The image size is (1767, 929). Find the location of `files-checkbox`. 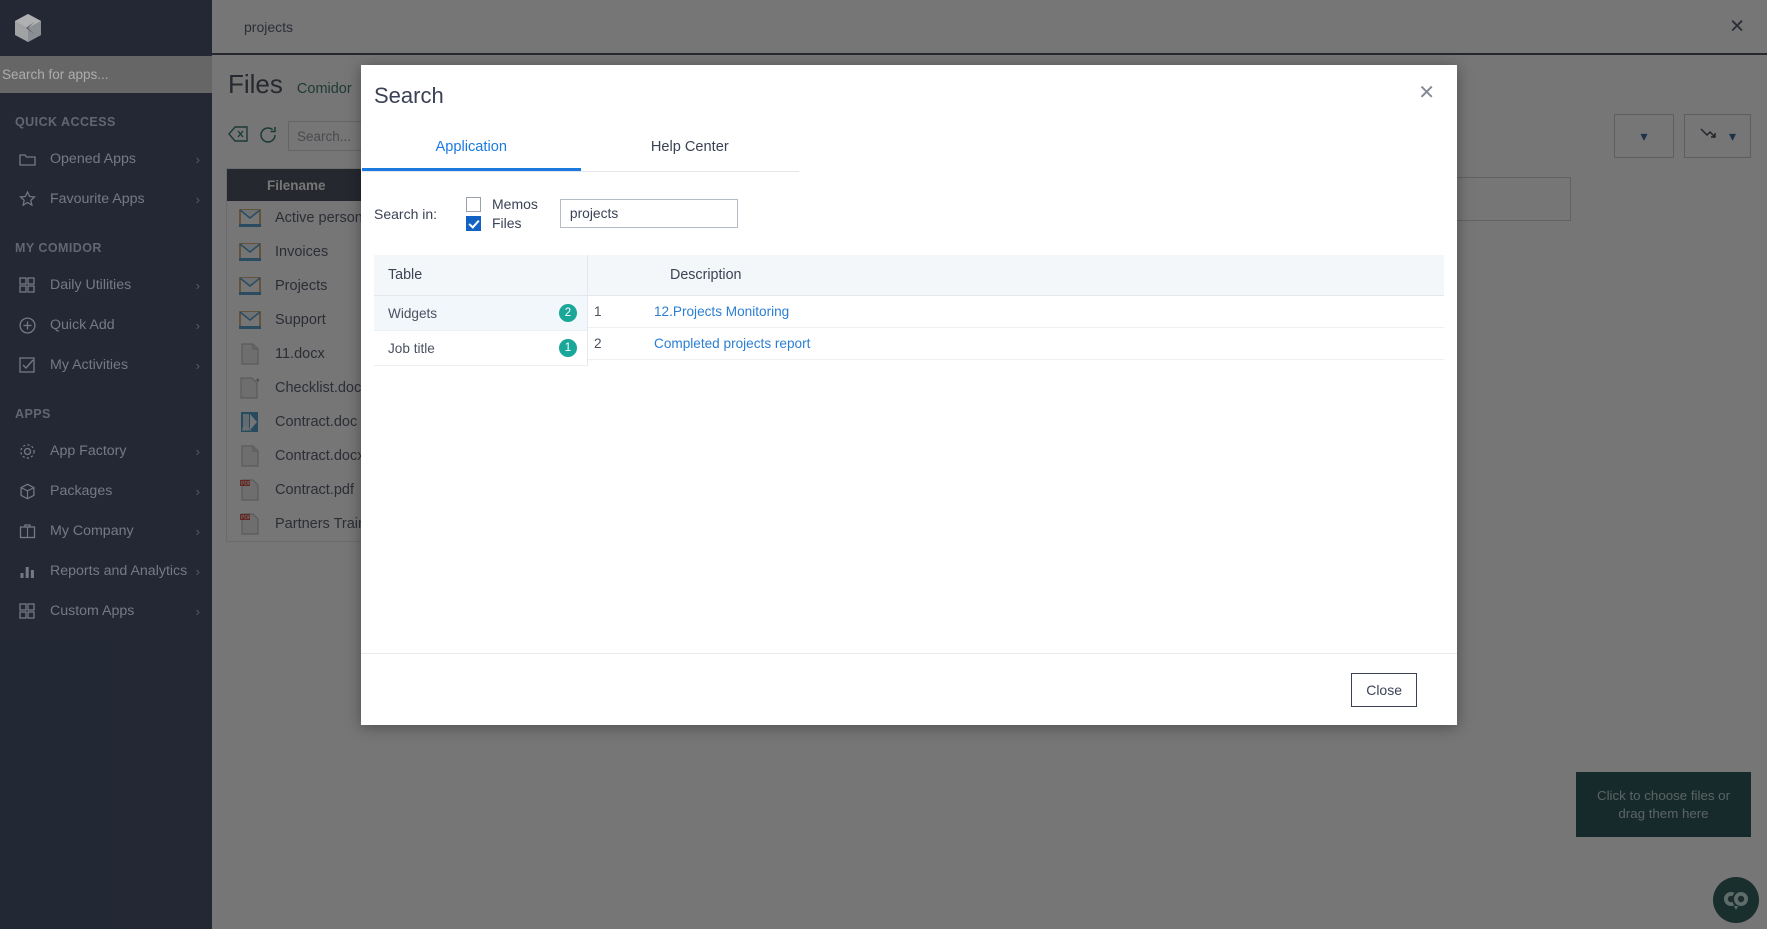

files-checkbox is located at coordinates (473, 223).